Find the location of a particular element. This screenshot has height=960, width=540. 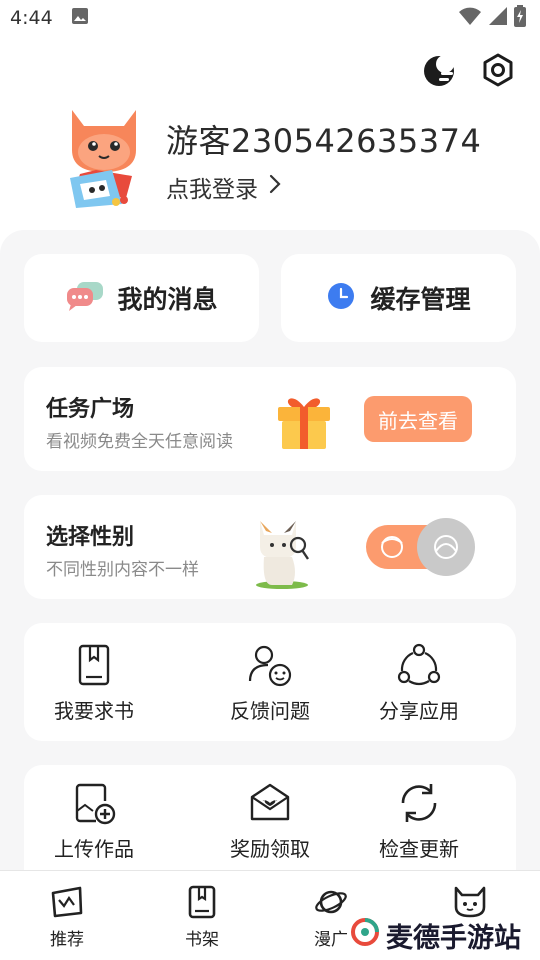

watermark: 麦德手游站 is located at coordinates (435, 935).